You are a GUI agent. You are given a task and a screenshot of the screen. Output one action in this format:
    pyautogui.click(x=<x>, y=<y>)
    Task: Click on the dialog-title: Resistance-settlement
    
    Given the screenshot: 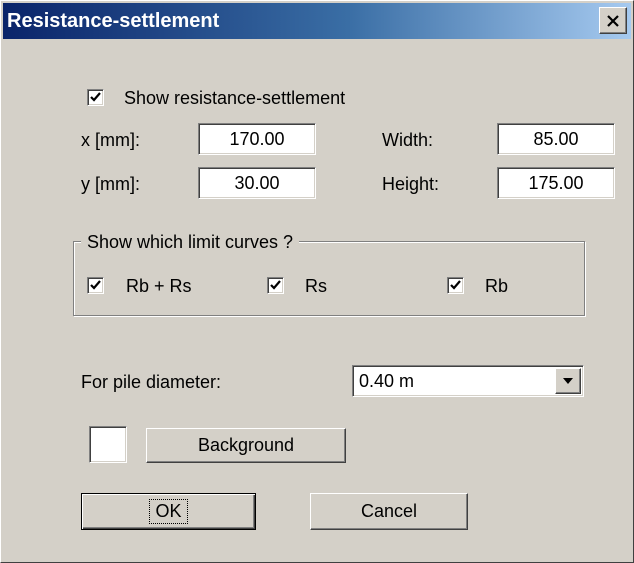 What is the action you would take?
    pyautogui.click(x=113, y=21)
    